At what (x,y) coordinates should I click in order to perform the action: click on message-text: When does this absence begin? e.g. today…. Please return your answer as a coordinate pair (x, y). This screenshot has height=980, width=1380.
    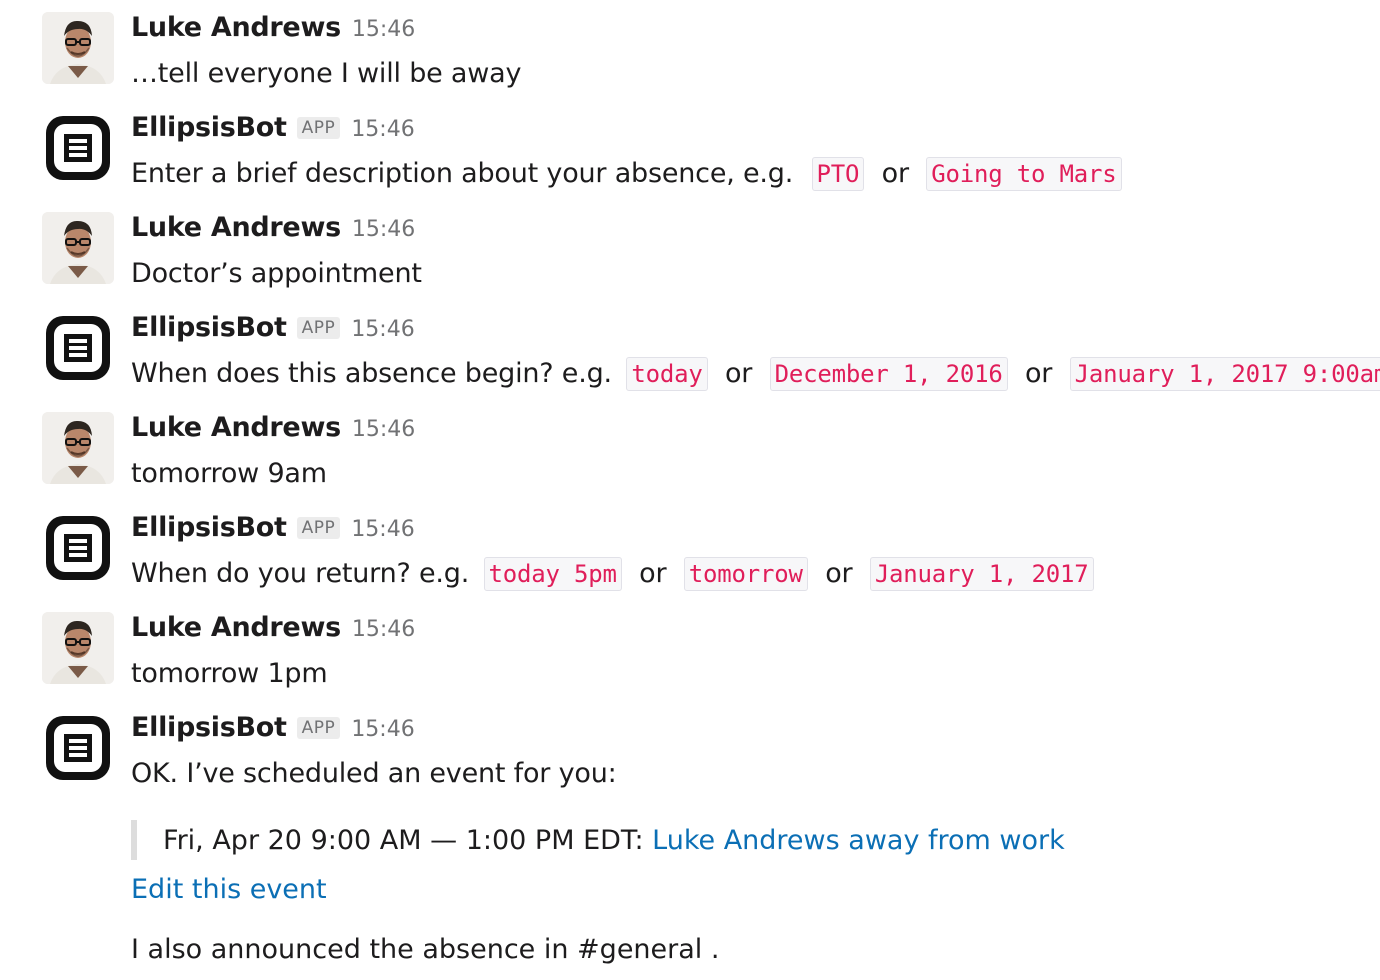
    Looking at the image, I should click on (755, 374).